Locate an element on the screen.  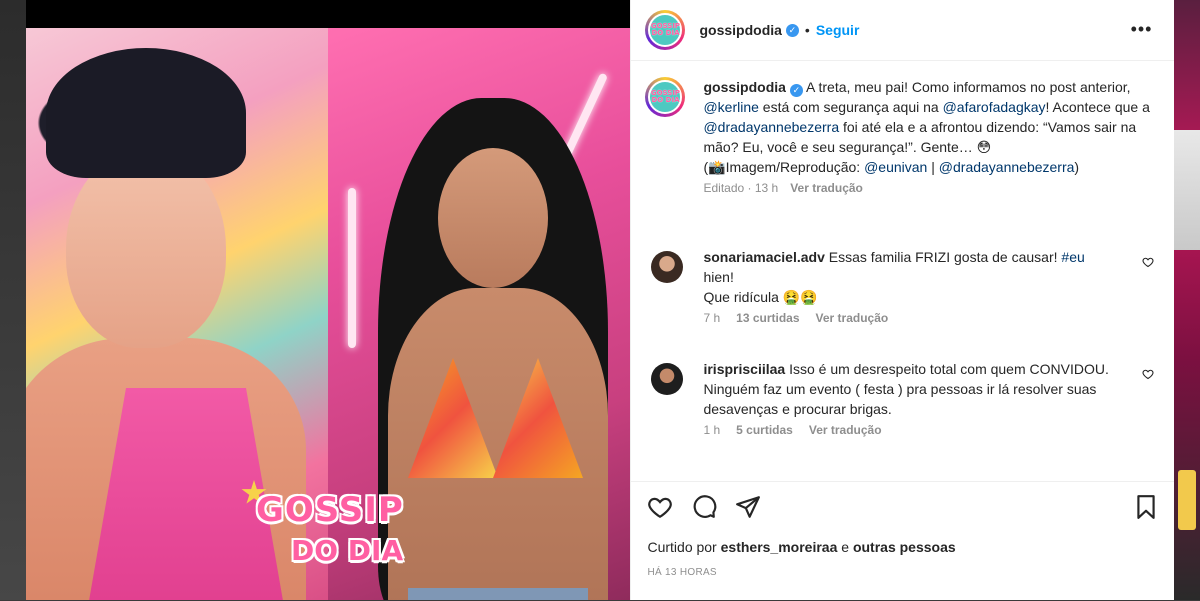
caption-fragment: | is located at coordinates (933, 167).